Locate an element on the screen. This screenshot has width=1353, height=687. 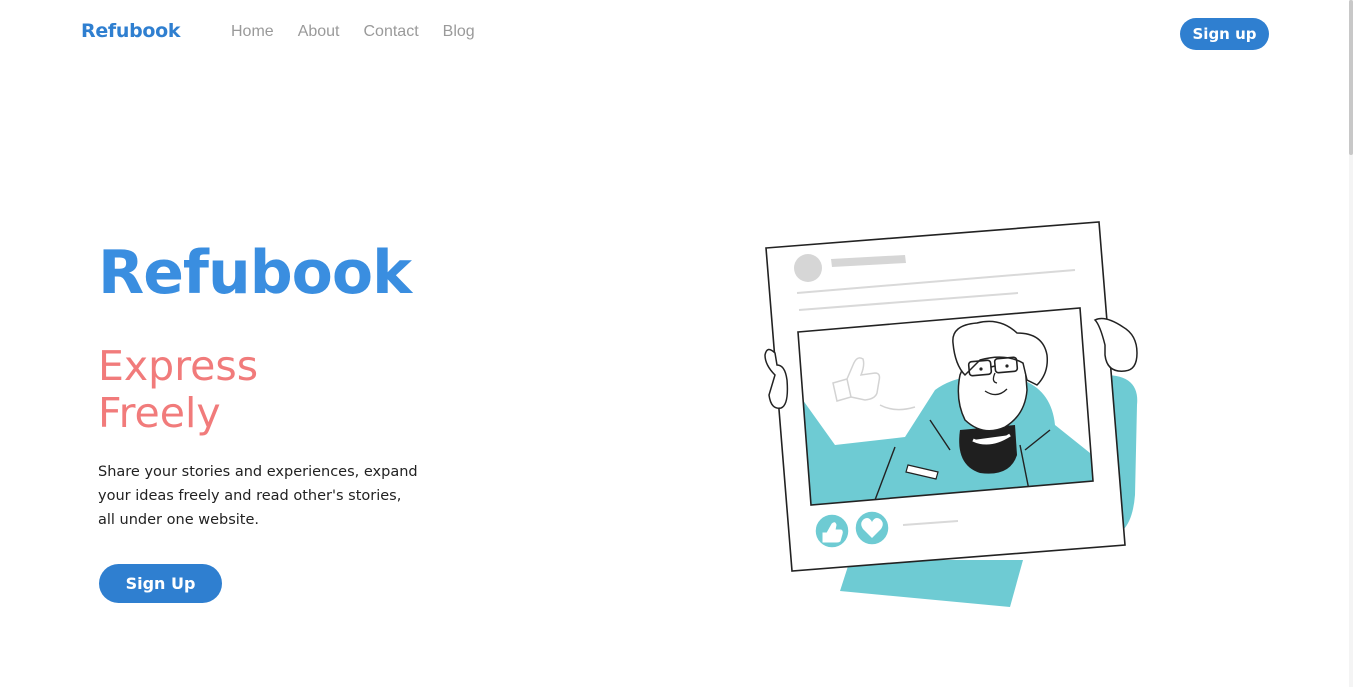
nav-link-blog: Blog is located at coordinates (459, 32).